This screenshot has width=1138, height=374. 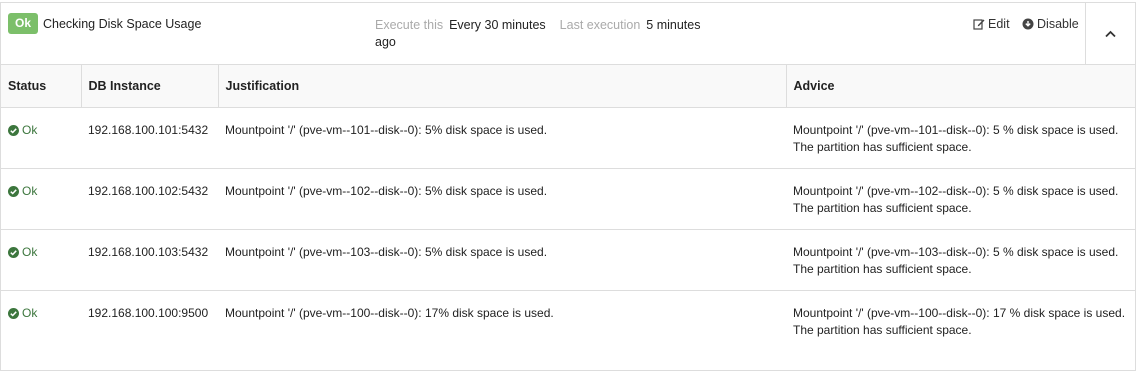 I want to click on ok-badge: Ok, so click(x=23, y=23).